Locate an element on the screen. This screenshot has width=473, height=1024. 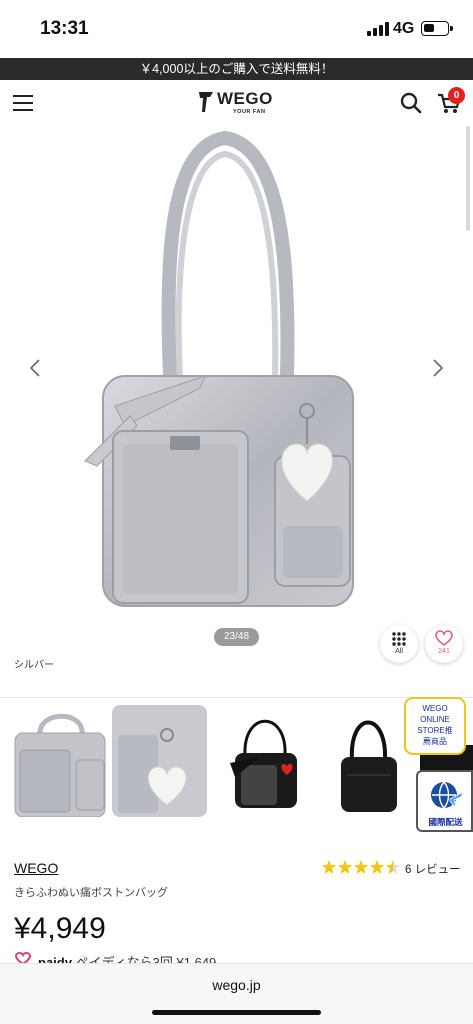
prev-image-arrow-icon is located at coordinates (35, 368).